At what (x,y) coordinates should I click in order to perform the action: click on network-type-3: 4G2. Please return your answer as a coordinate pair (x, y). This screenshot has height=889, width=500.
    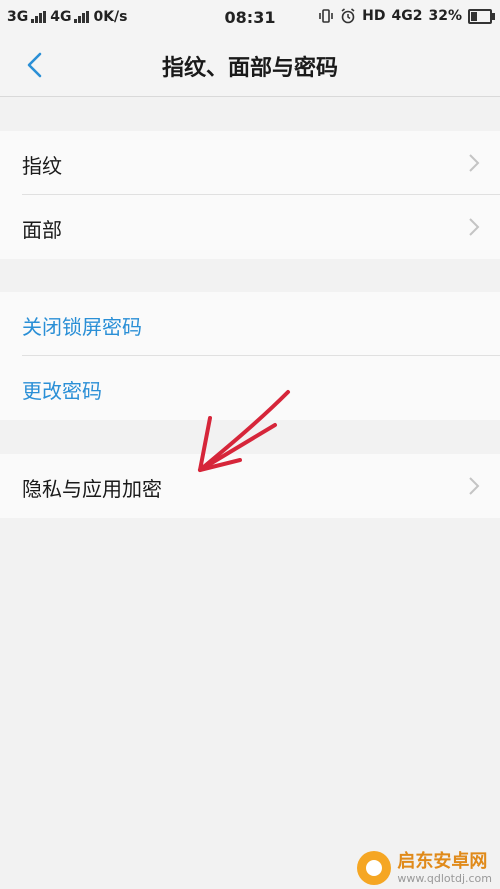
    Looking at the image, I should click on (407, 16).